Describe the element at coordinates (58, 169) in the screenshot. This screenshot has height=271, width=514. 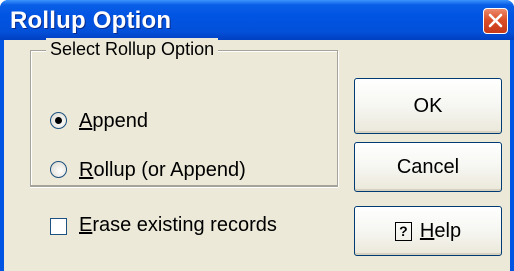
I see `rollup-radio` at that location.